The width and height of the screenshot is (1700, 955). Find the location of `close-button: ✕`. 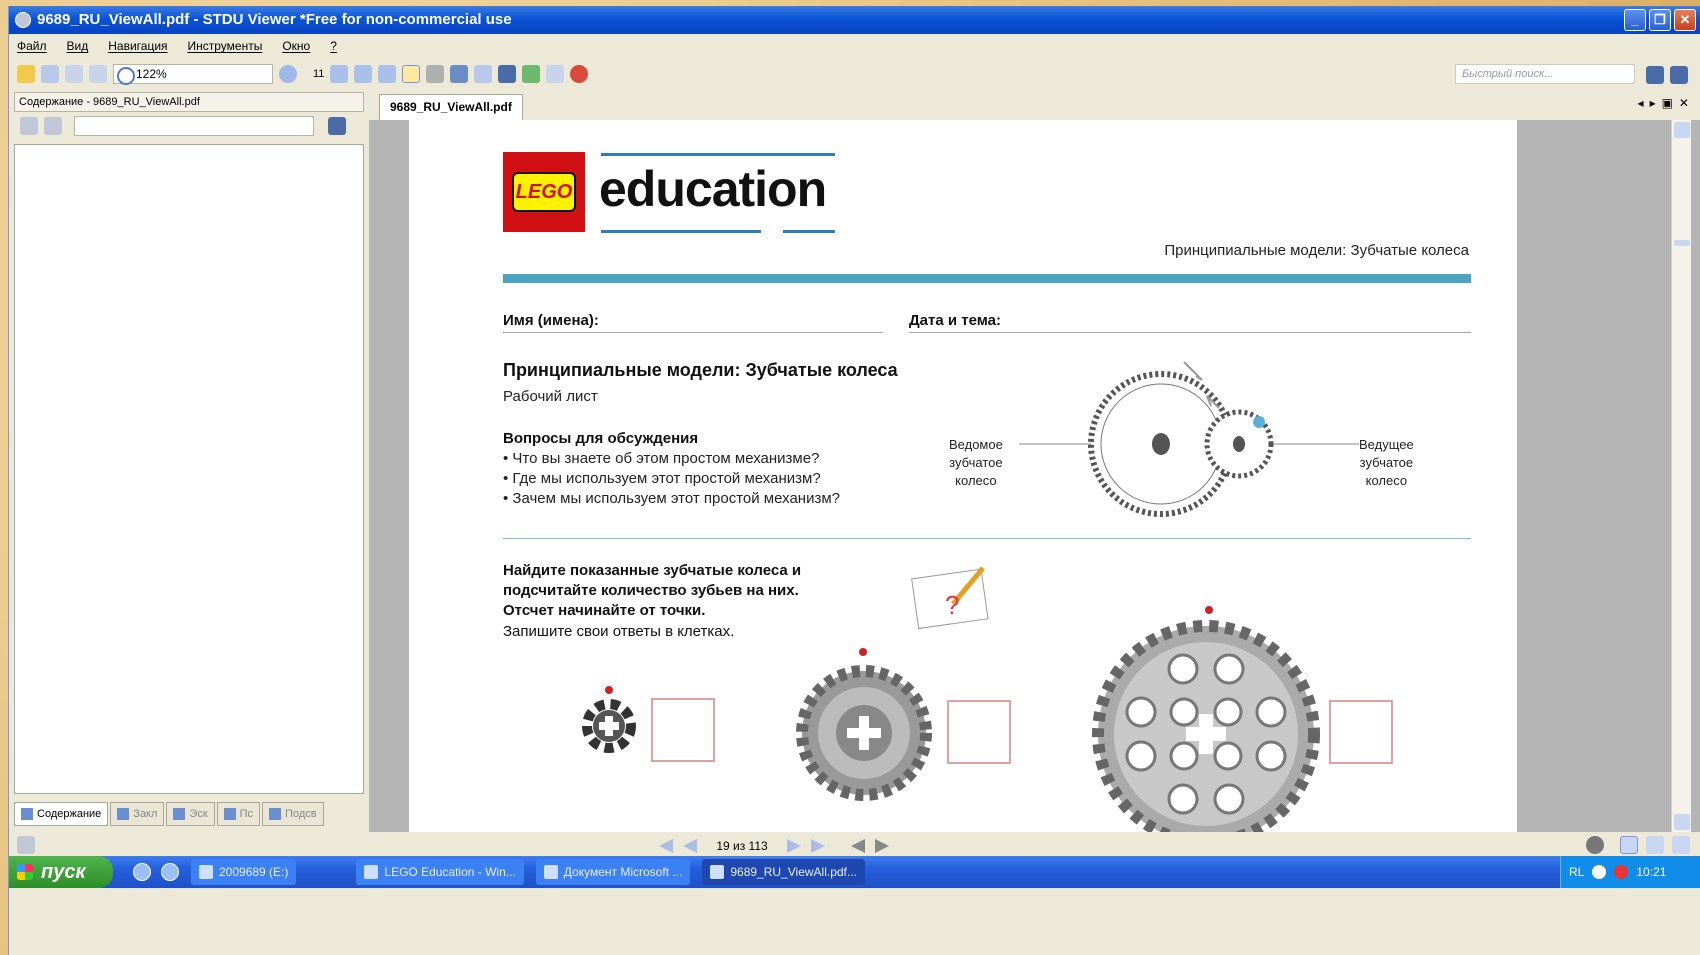

close-button: ✕ is located at coordinates (1685, 20).